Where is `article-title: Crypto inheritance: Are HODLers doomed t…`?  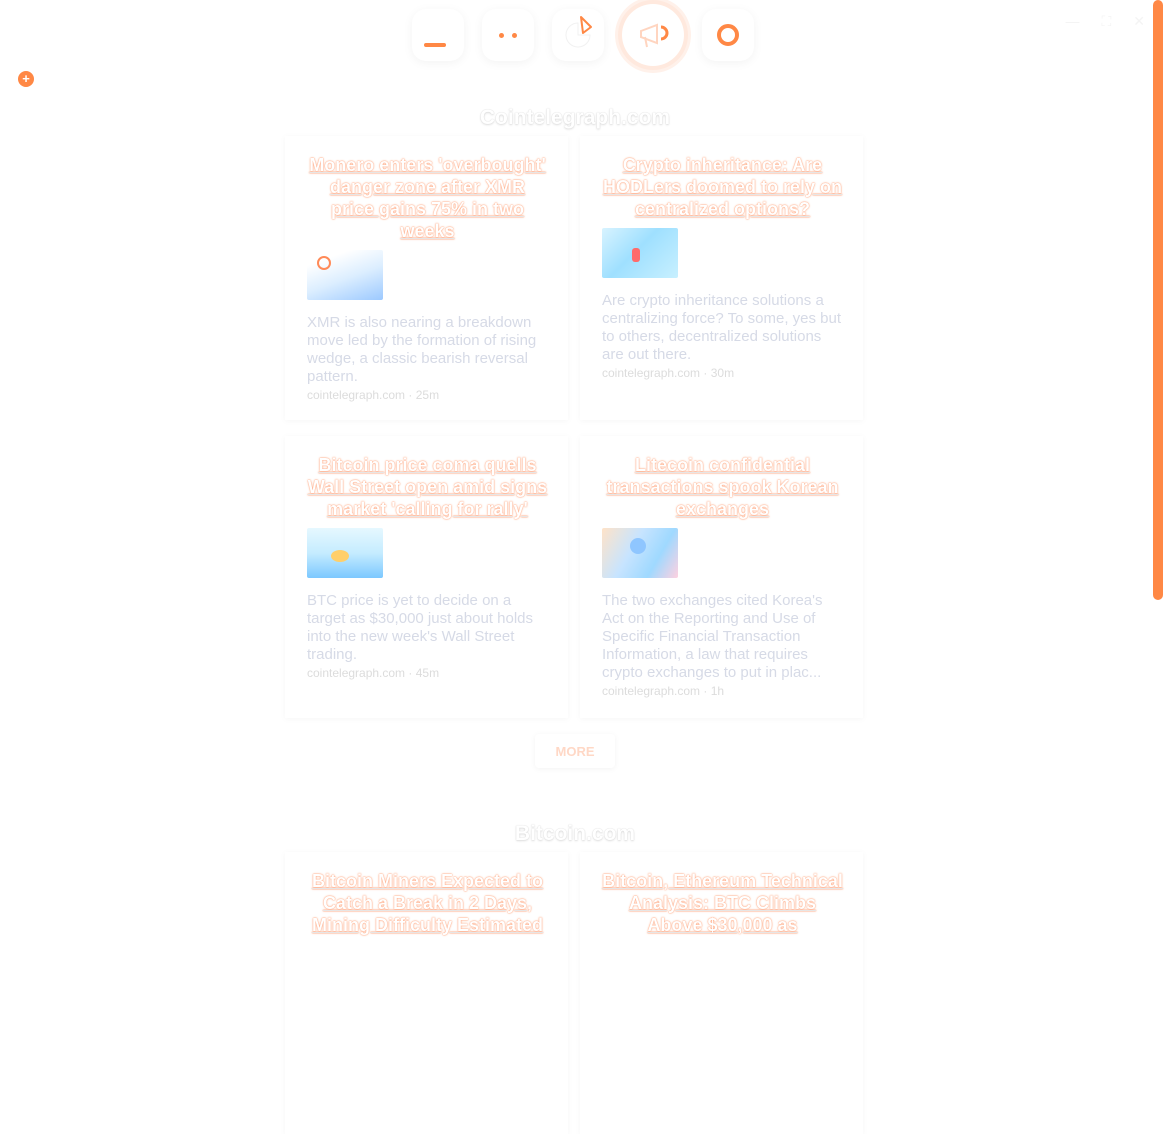
article-title: Crypto inheritance: Are HODLers doomed t… is located at coordinates (722, 187).